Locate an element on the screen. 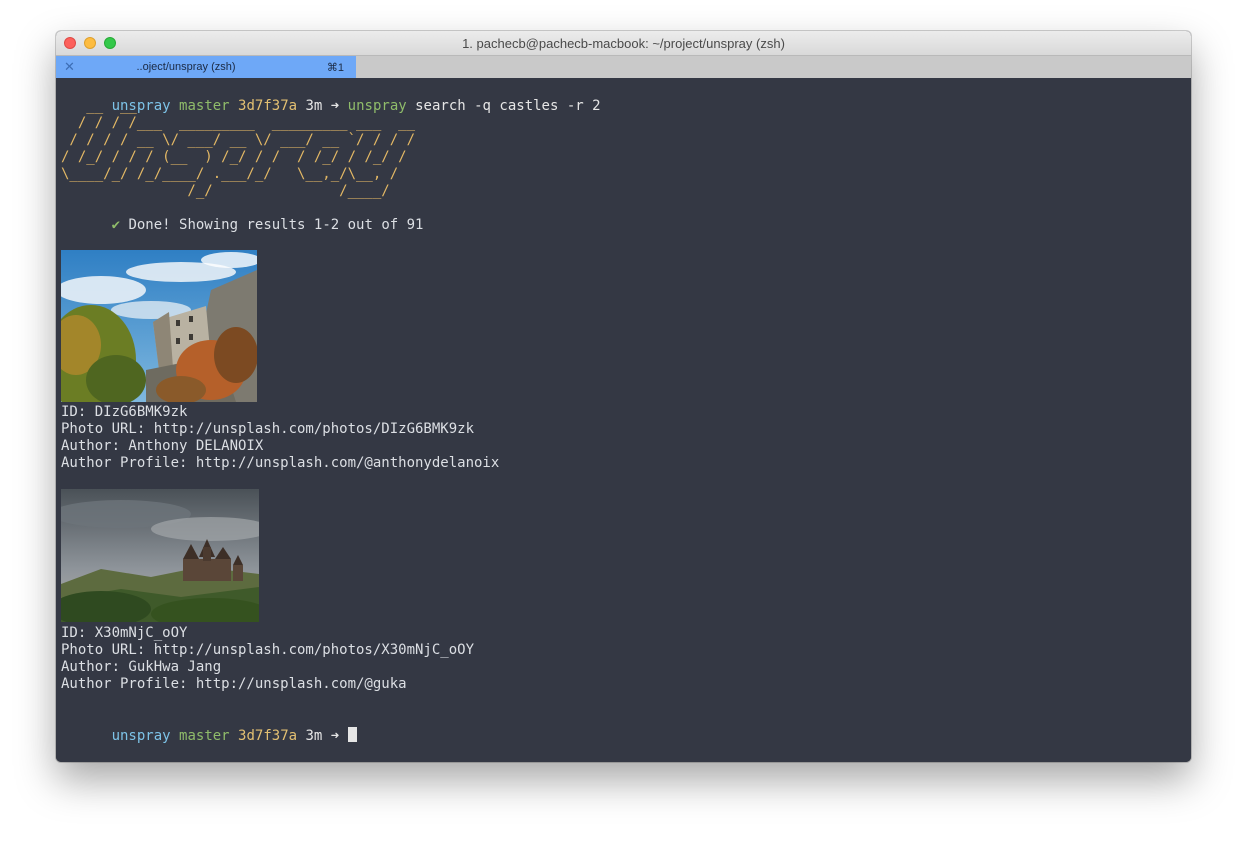 Image resolution: width=1247 pixels, height=842 pixels. tab-label: ..oject/unspray (zsh) is located at coordinates (186, 67).